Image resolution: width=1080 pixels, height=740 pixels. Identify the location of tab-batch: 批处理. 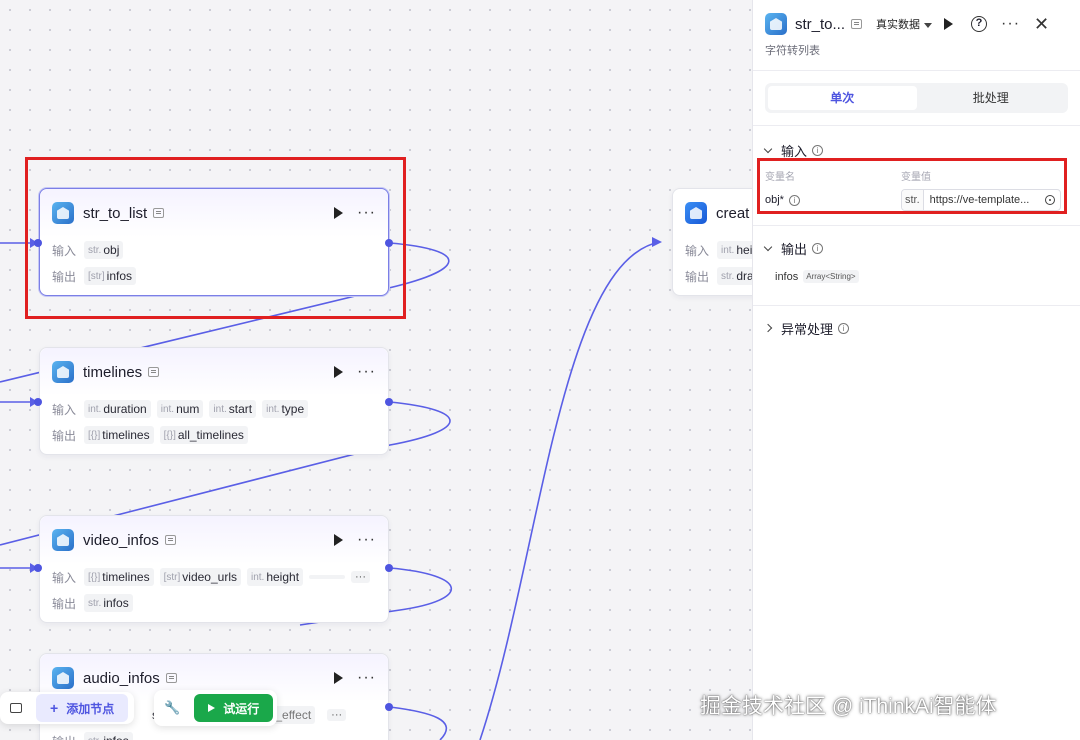
(991, 98).